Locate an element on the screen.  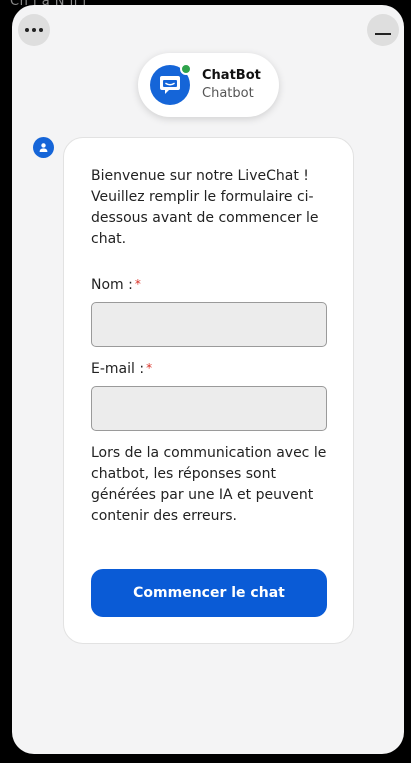
start-chat-button: Commencer le chat is located at coordinates (209, 593).